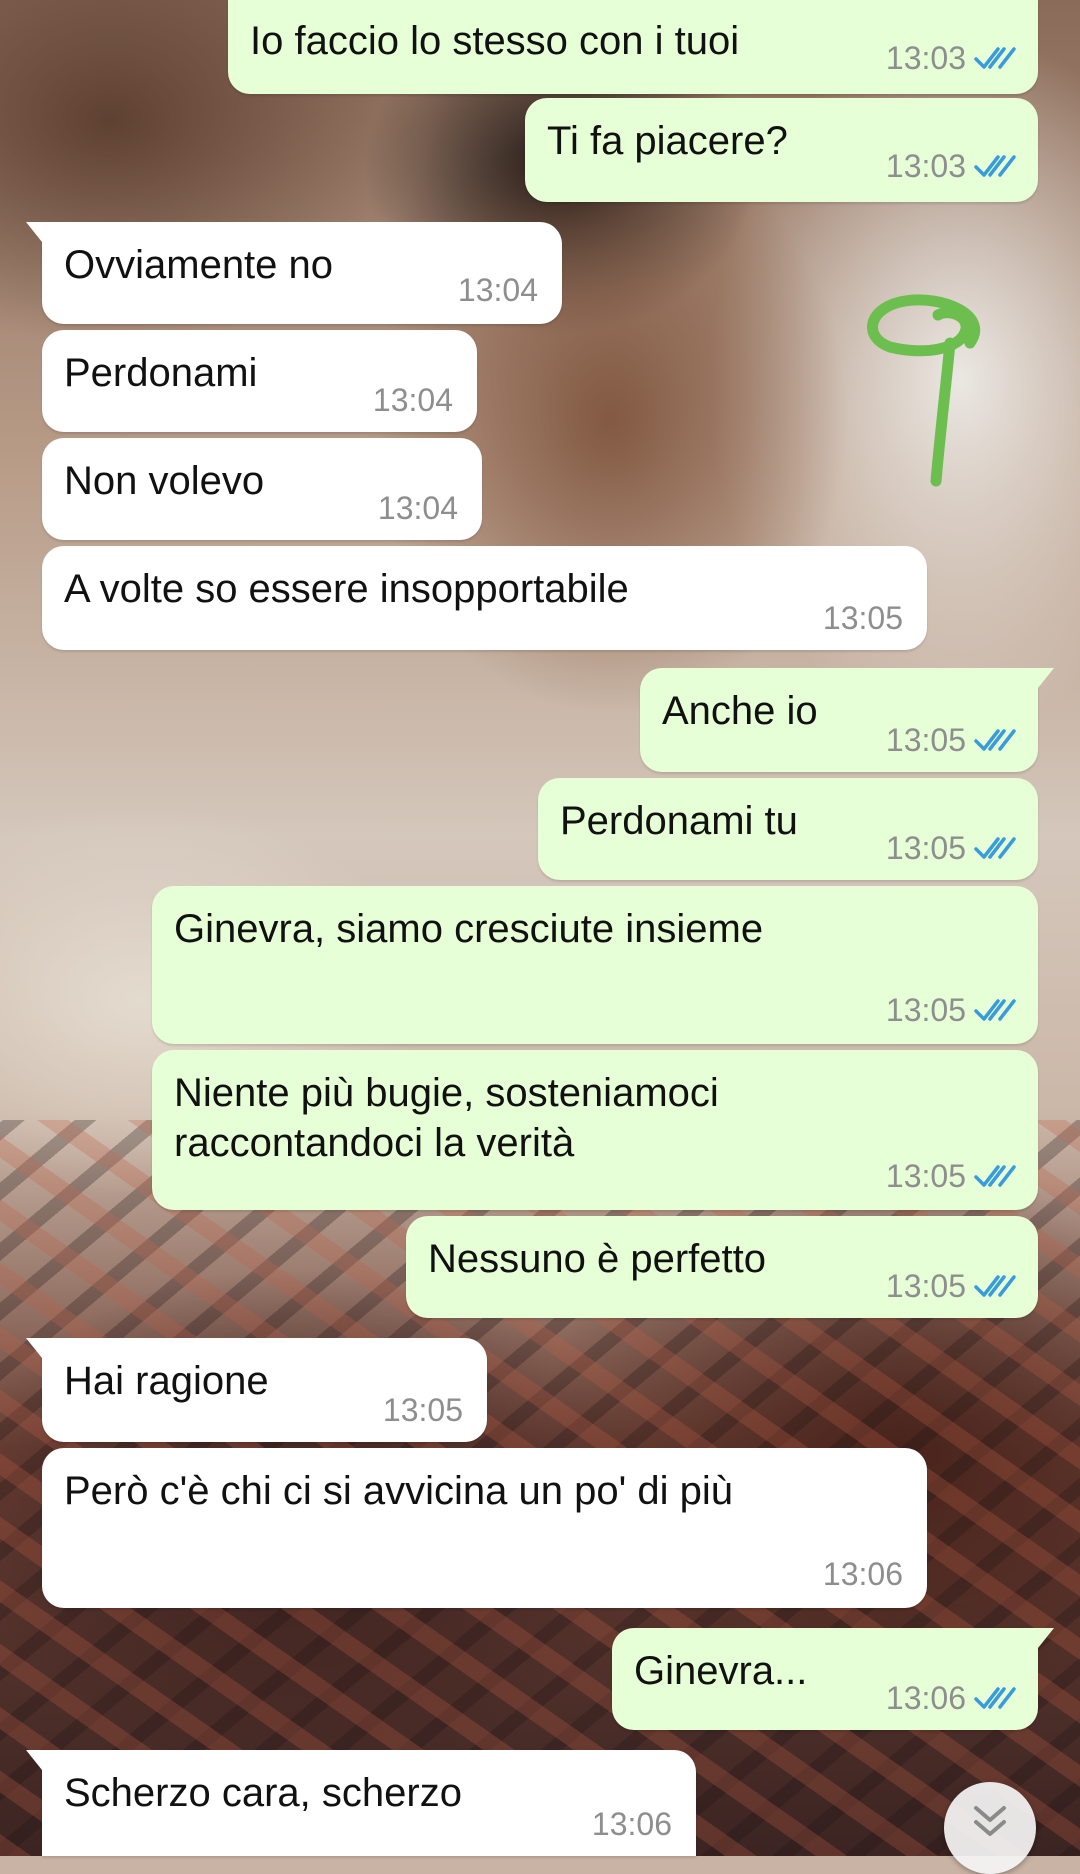 The height and width of the screenshot is (1874, 1080). What do you see at coordinates (294, 273) in the screenshot?
I see `incoming-message: Ovviamente no 13:04` at bounding box center [294, 273].